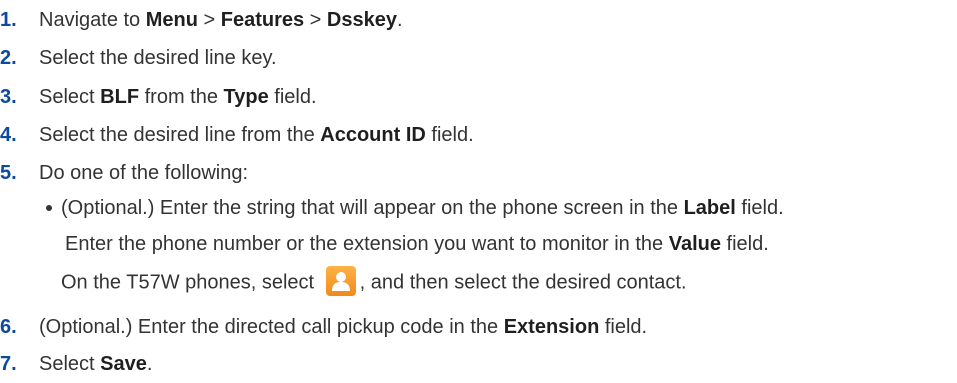 The height and width of the screenshot is (383, 957). Describe the element at coordinates (340, 281) in the screenshot. I see `contact-icon` at that location.